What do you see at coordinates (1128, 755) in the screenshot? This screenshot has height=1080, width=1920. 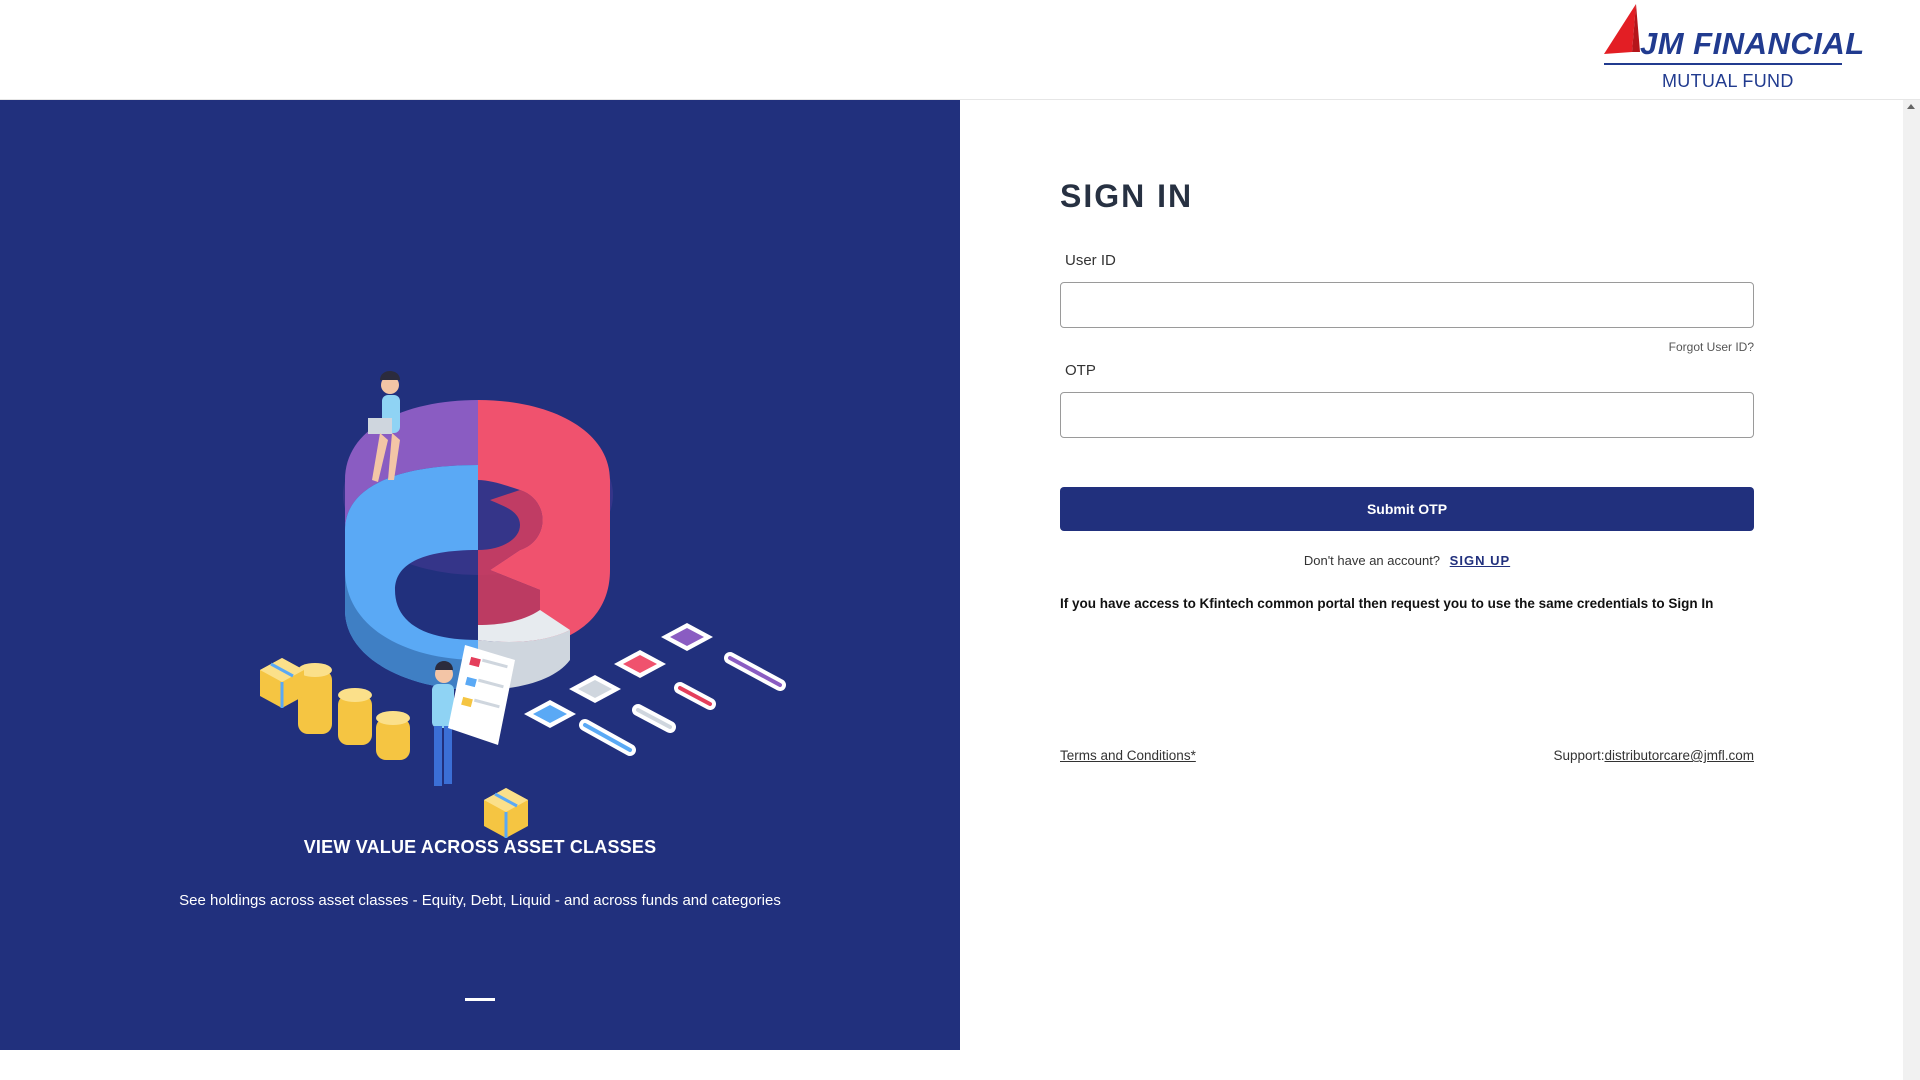 I see `terms-link: Terms and Conditions*` at bounding box center [1128, 755].